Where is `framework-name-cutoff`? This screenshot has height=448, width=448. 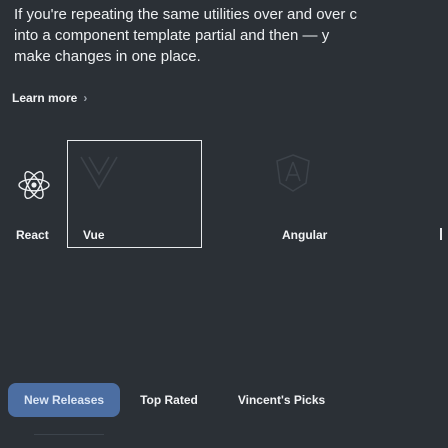 framework-name-cutoff is located at coordinates (441, 234).